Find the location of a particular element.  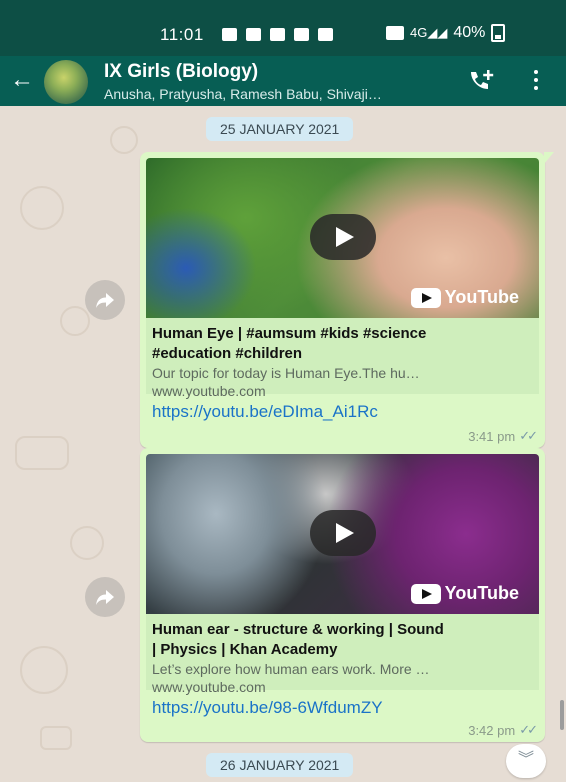

double-chevron-down-icon: ︾ is located at coordinates (525, 759).